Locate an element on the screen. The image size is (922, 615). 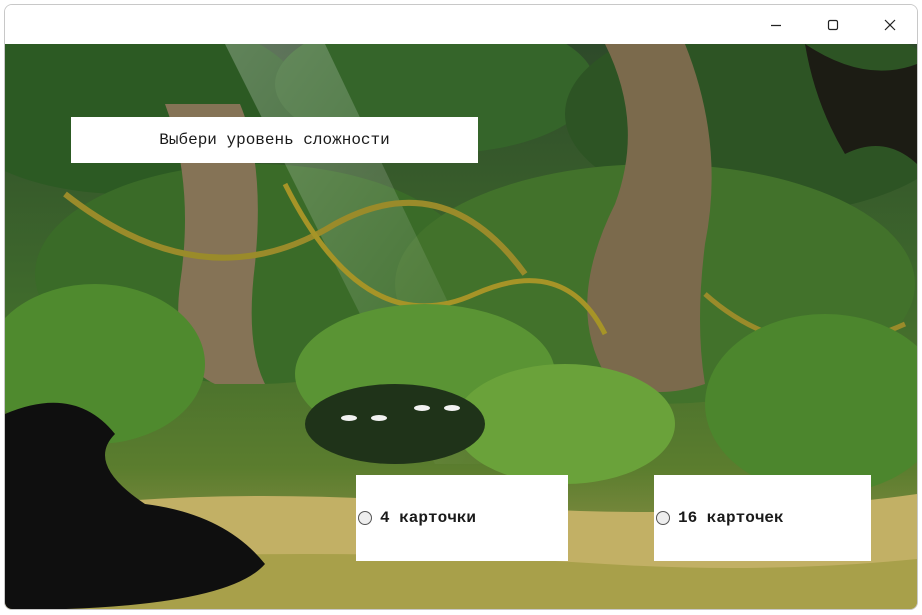
minimize-icon is located at coordinates (776, 25).